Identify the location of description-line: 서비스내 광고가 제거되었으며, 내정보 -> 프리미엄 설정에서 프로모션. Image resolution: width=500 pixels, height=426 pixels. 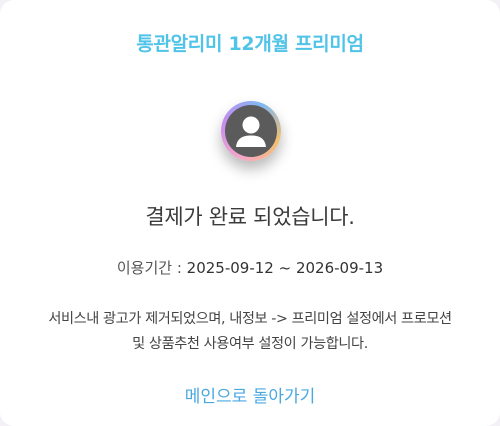
(250, 319).